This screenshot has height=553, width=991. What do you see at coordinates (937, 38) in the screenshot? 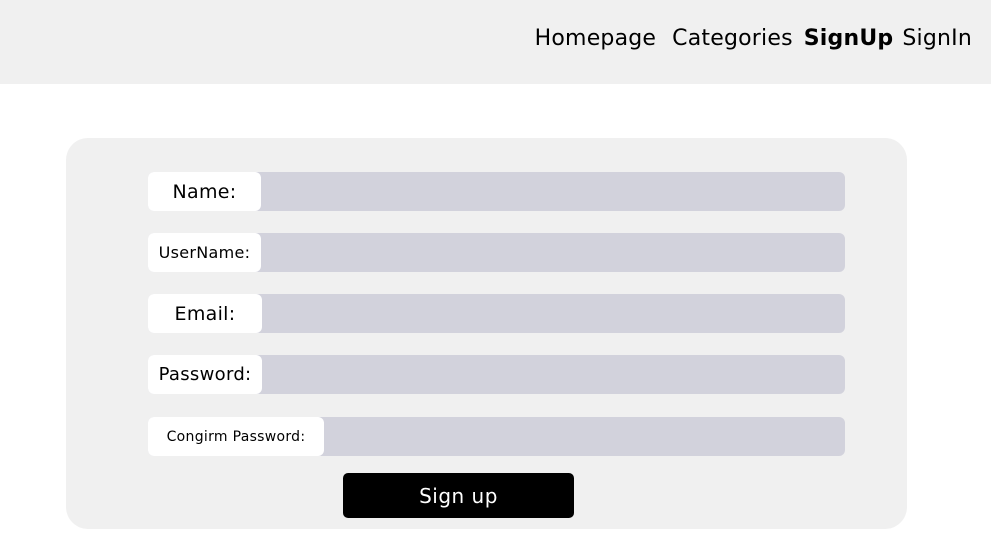
I see `nav-link-signin: SignIn` at bounding box center [937, 38].